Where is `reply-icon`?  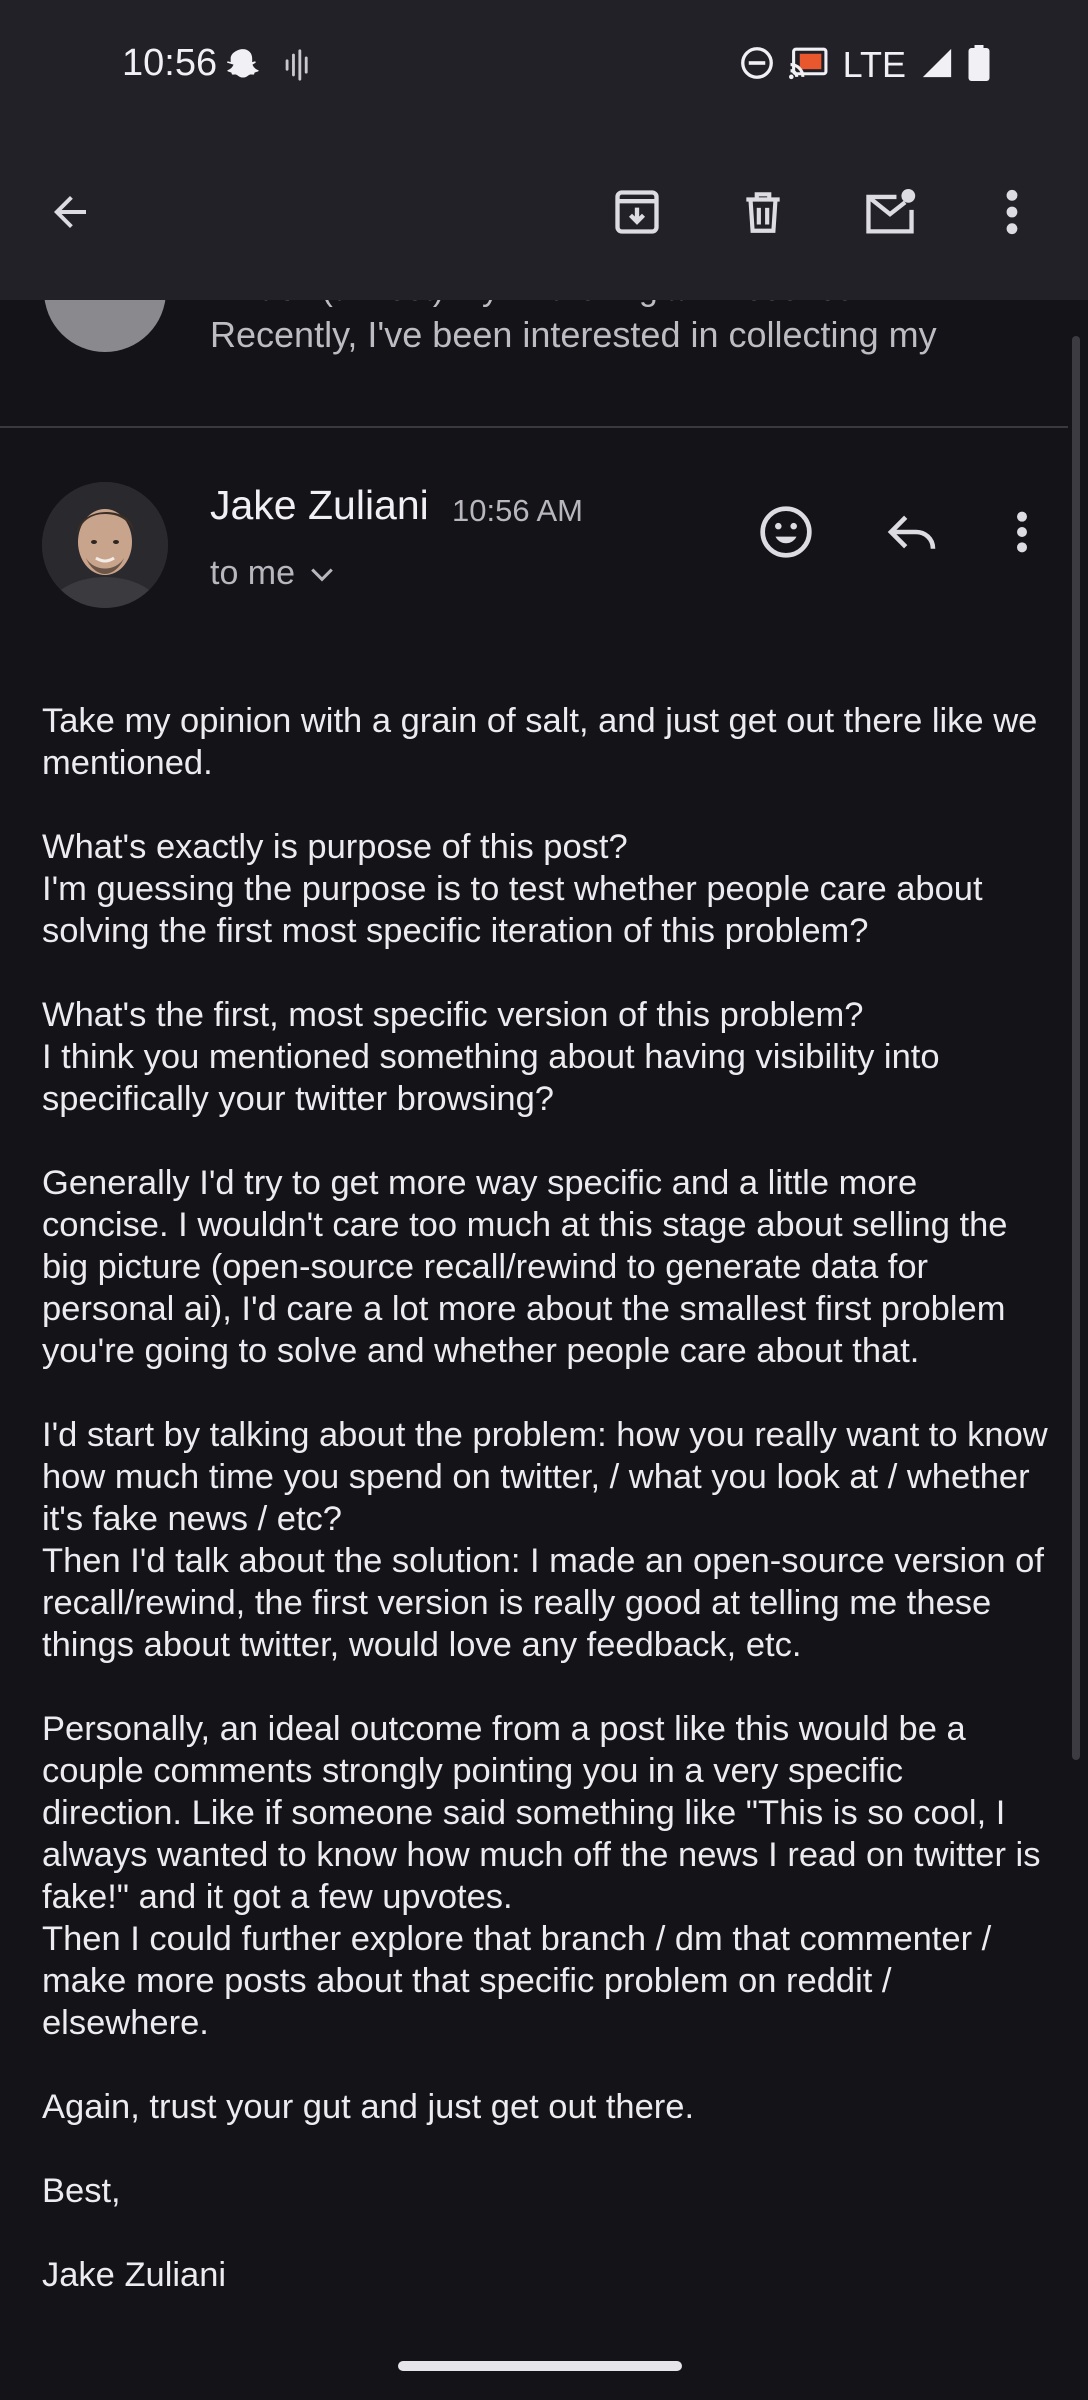
reply-icon is located at coordinates (912, 534).